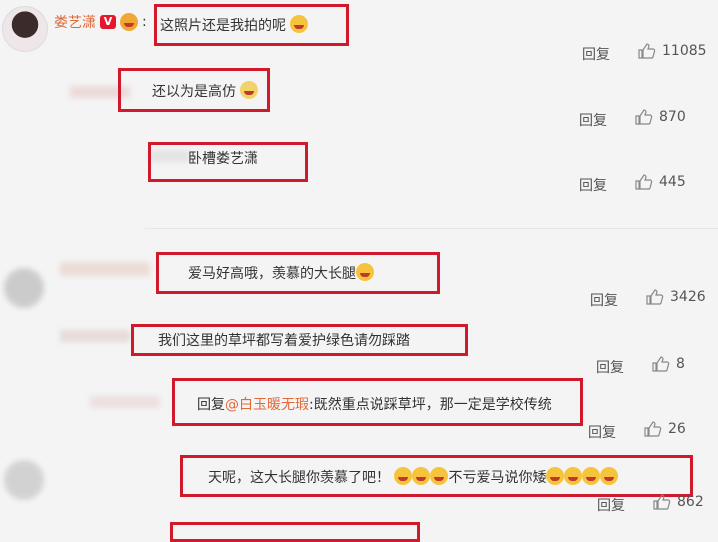 This screenshot has width=718, height=542. What do you see at coordinates (690, 502) in the screenshot?
I see `like-count: 862` at bounding box center [690, 502].